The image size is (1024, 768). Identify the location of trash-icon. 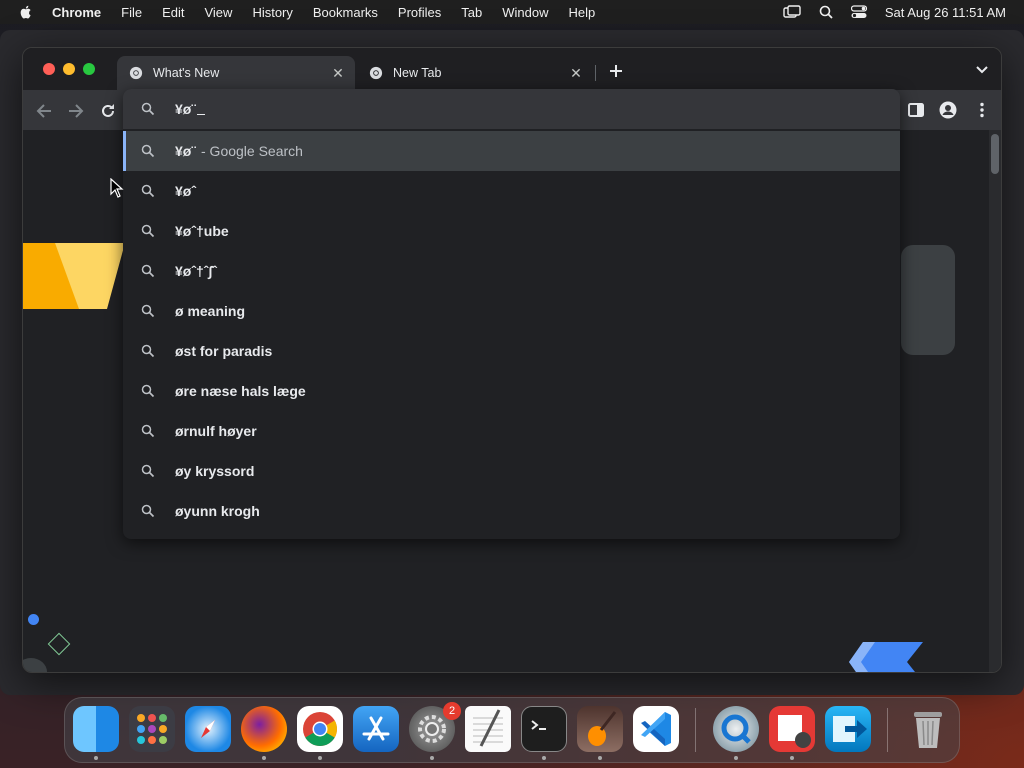
(928, 729).